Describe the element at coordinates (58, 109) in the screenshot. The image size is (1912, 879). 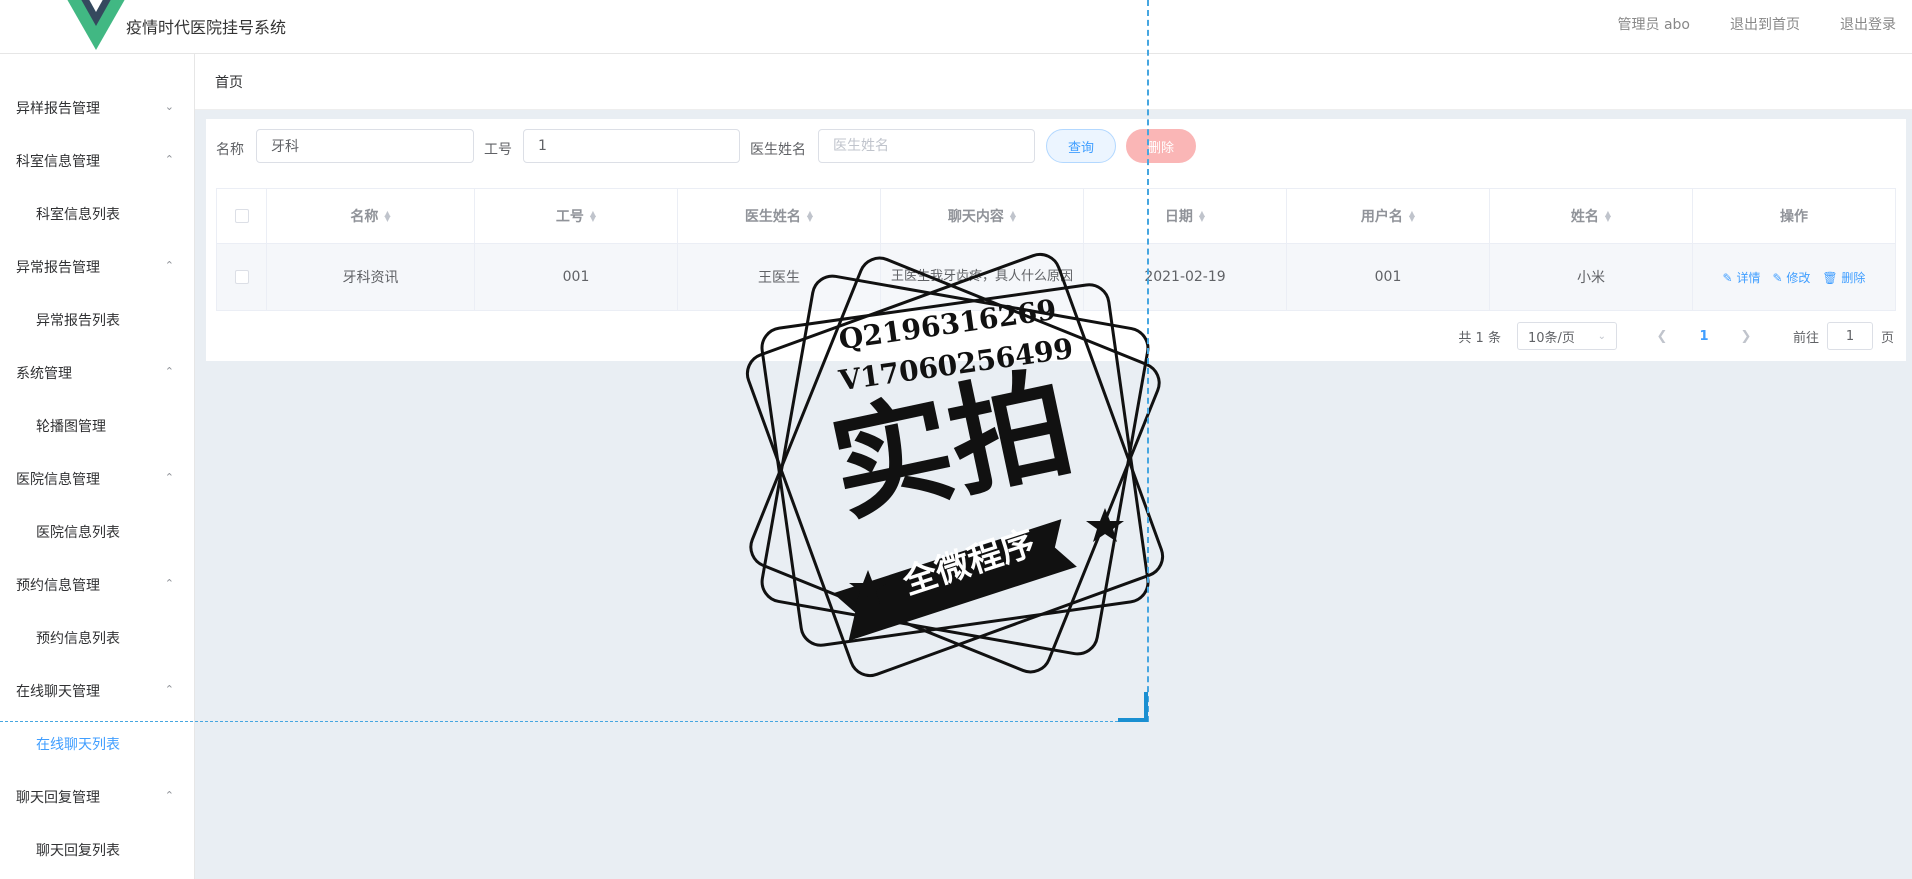
I see `sidebar-group-label: 异样报告管理` at that location.